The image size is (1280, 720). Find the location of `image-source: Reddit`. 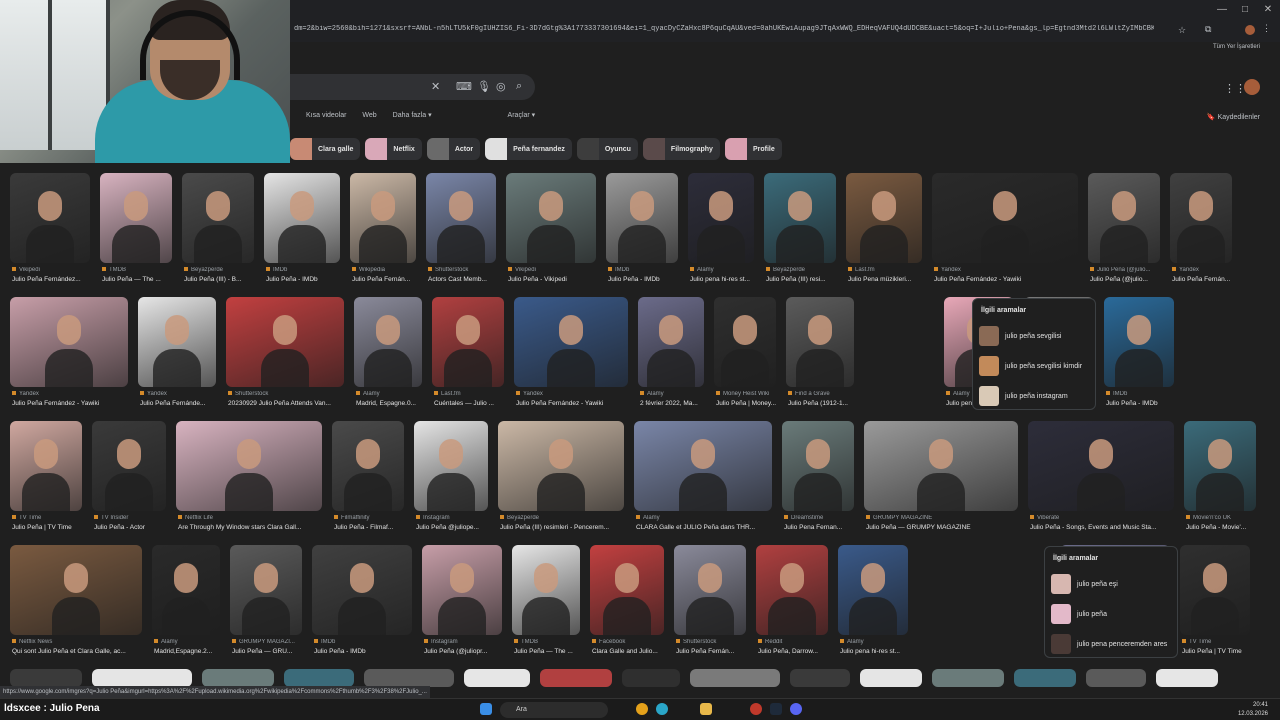

image-source: Reddit is located at coordinates (794, 642).